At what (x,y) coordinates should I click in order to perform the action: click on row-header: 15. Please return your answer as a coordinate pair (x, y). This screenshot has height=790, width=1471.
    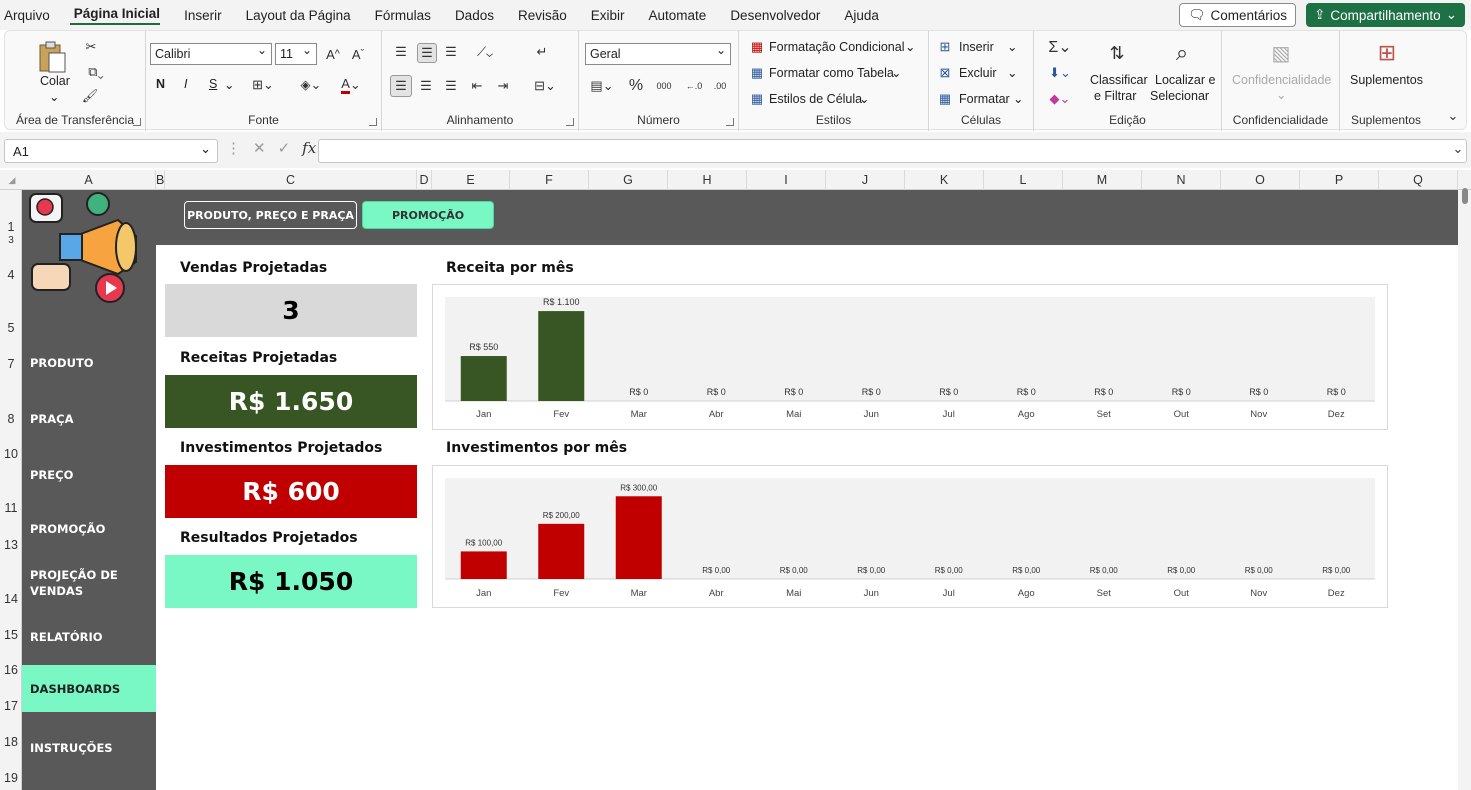
    Looking at the image, I should click on (11, 635).